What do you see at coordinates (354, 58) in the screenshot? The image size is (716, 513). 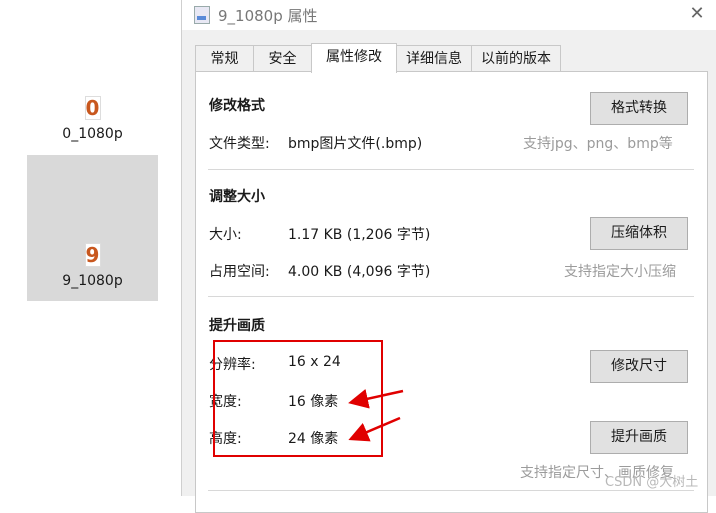 I see `tab-property-modify: 属性修改` at bounding box center [354, 58].